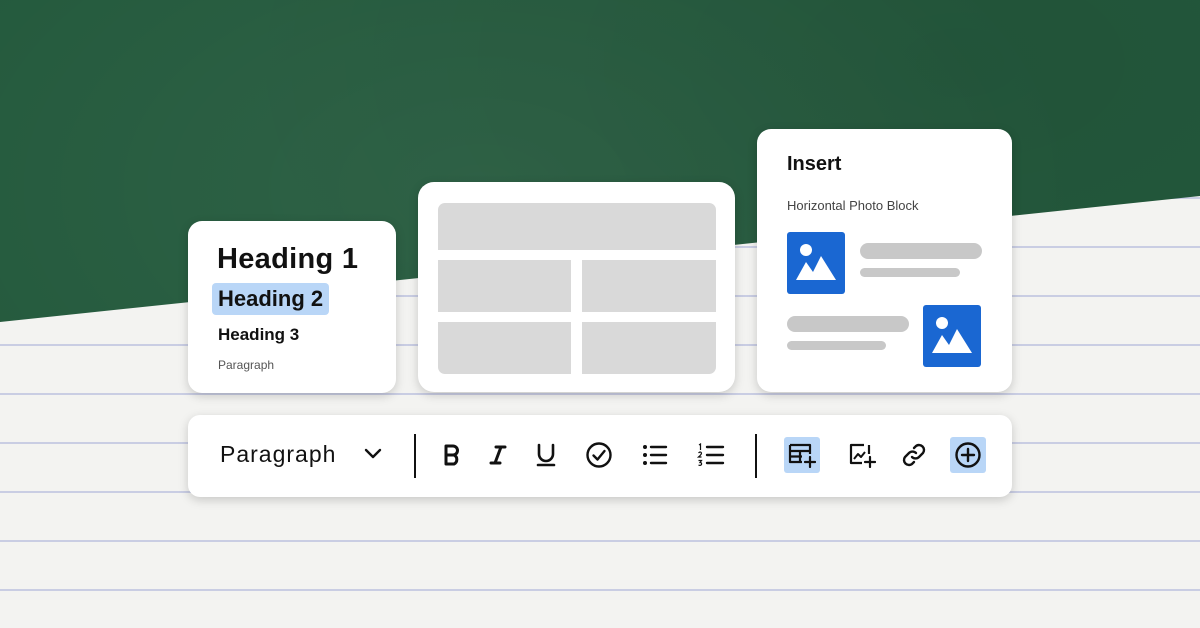 This screenshot has width=1200, height=628. I want to click on editor-toolbar: Paragraph, so click(600, 456).